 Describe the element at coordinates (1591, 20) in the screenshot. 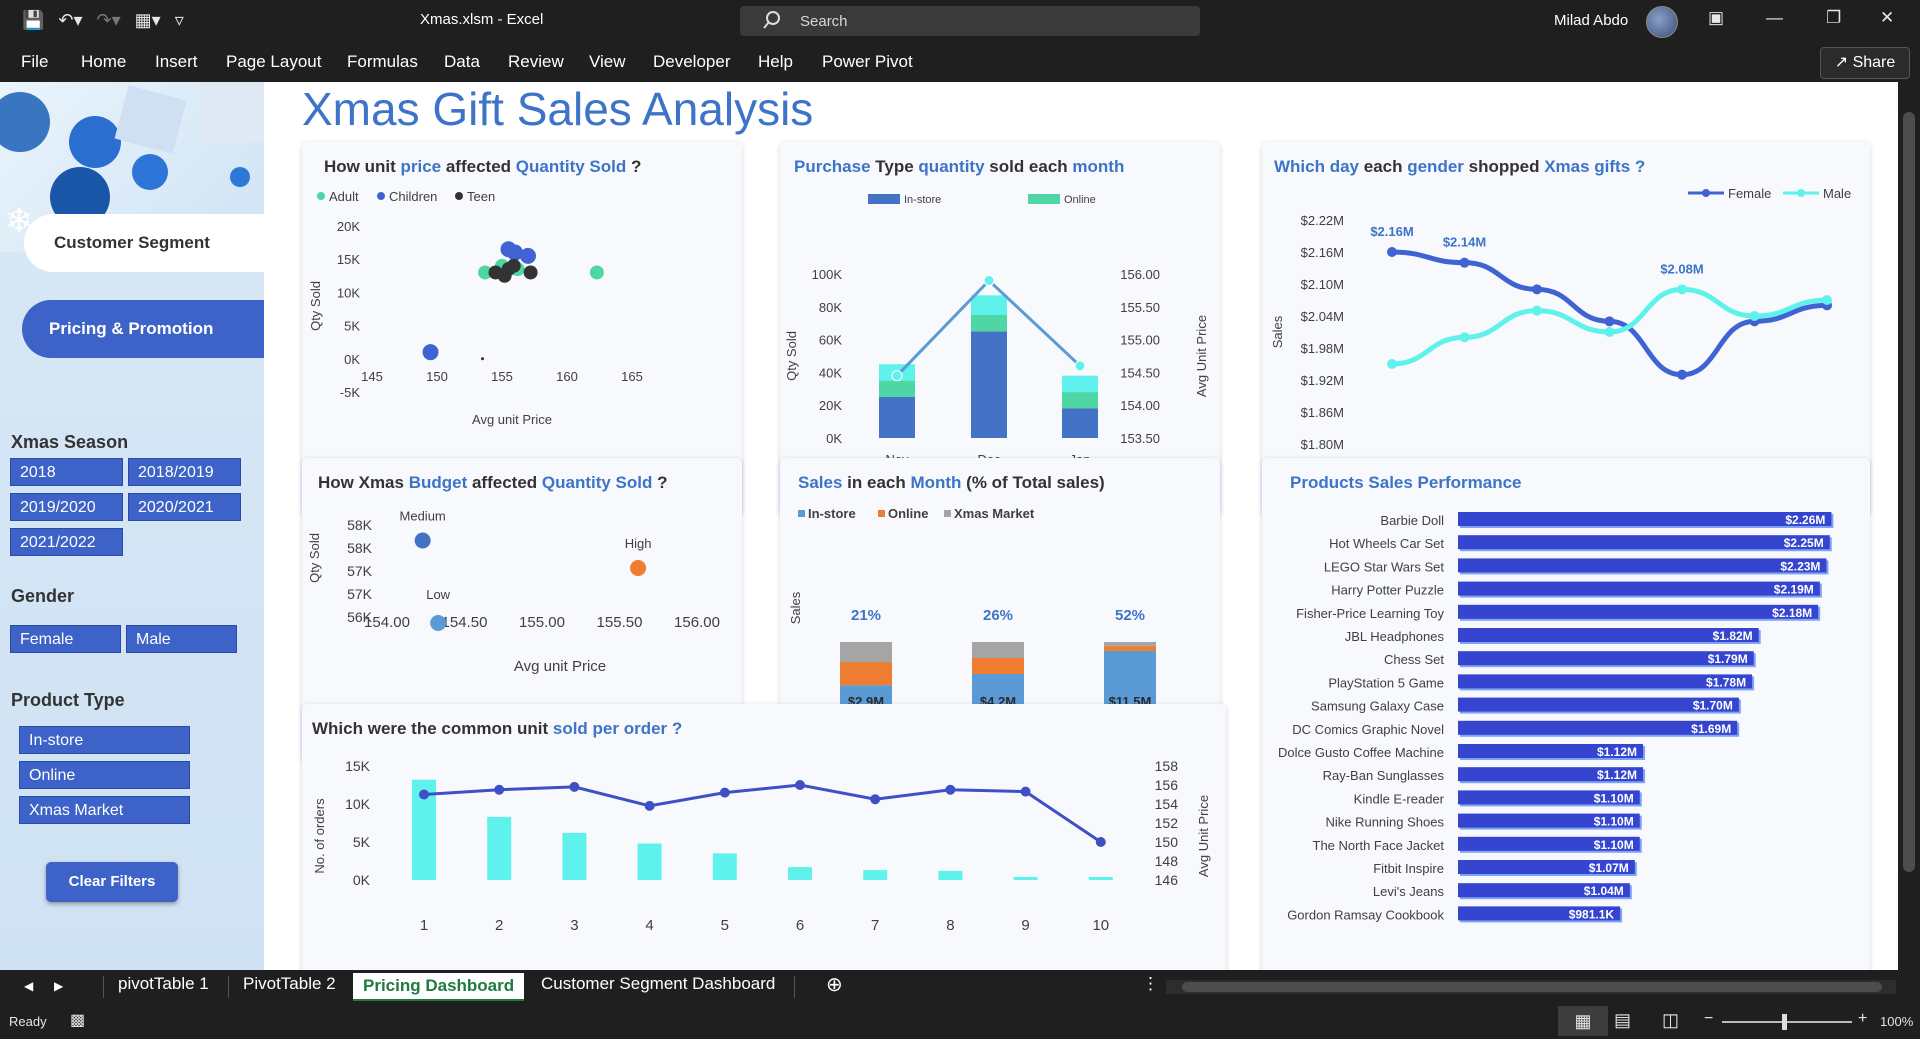

I see `user-name: Milad Abdo` at that location.